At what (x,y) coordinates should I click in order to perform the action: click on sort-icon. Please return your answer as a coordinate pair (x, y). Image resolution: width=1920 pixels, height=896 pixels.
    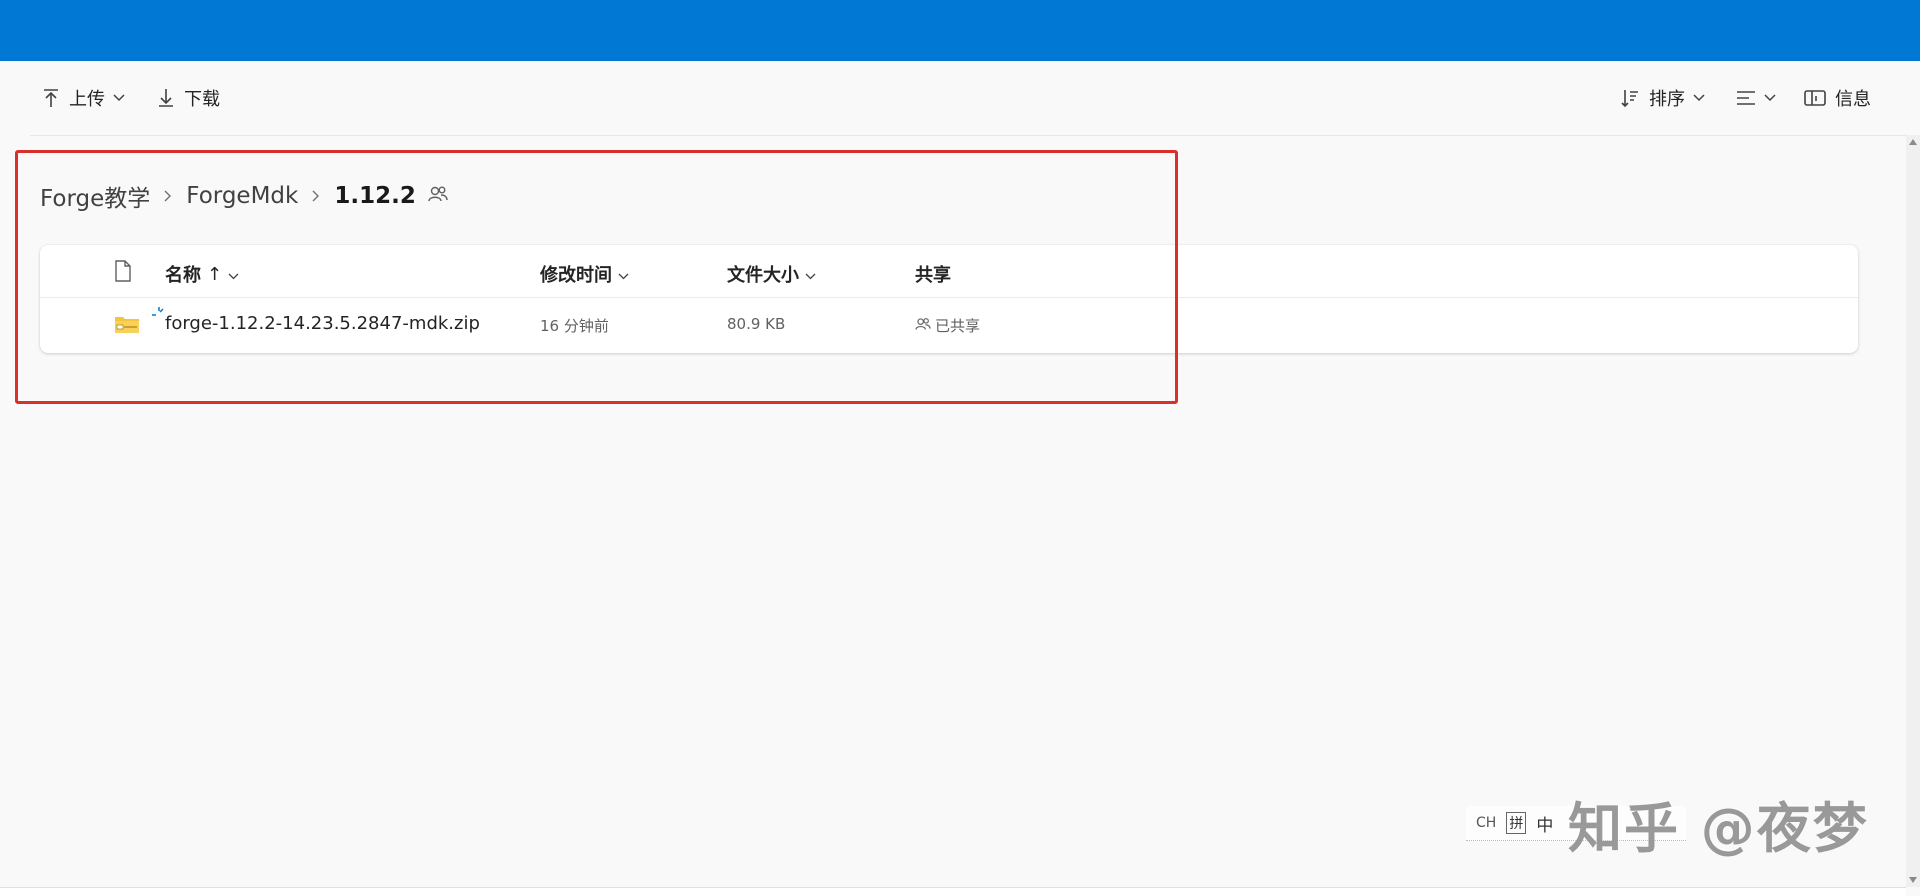
    Looking at the image, I should click on (1630, 98).